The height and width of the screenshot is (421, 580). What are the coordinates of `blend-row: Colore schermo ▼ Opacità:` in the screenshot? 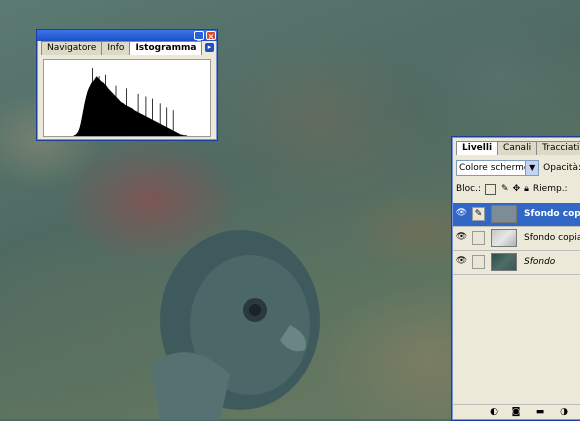 It's located at (518, 168).